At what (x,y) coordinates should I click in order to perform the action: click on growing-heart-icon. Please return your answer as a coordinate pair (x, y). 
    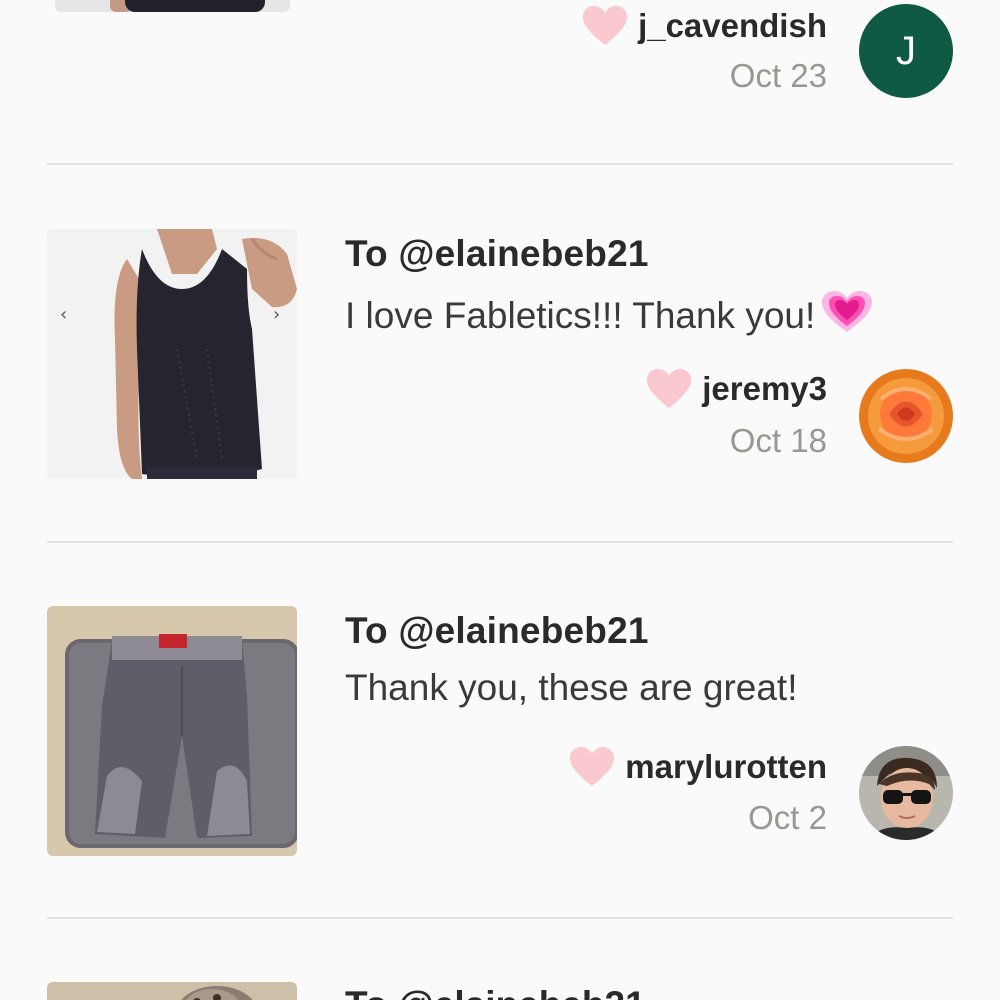
    Looking at the image, I should click on (847, 316).